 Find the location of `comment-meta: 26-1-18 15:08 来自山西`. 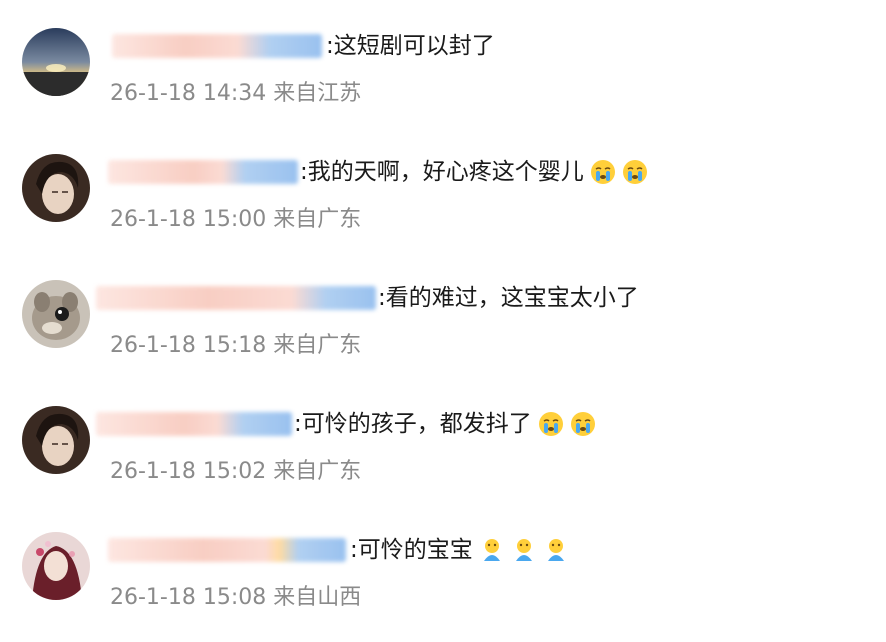

comment-meta: 26-1-18 15:08 来自山西 is located at coordinates (235, 595).